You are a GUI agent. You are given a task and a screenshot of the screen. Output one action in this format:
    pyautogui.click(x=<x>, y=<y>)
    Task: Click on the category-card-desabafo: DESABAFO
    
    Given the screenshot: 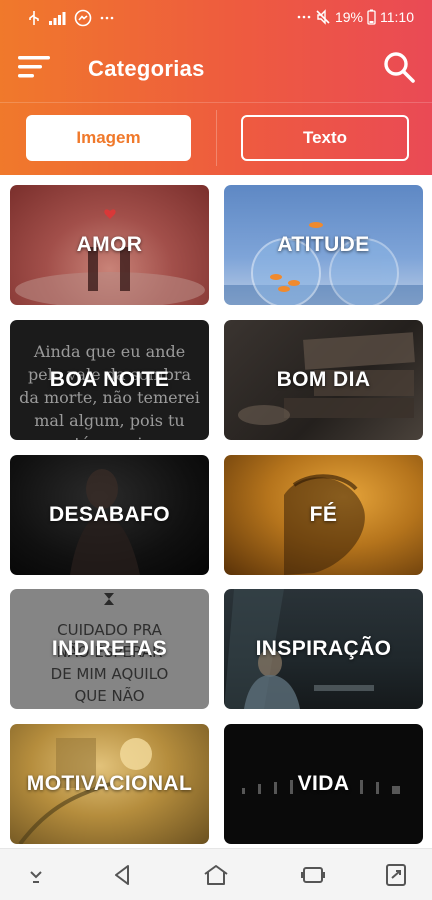 What is the action you would take?
    pyautogui.click(x=109, y=515)
    